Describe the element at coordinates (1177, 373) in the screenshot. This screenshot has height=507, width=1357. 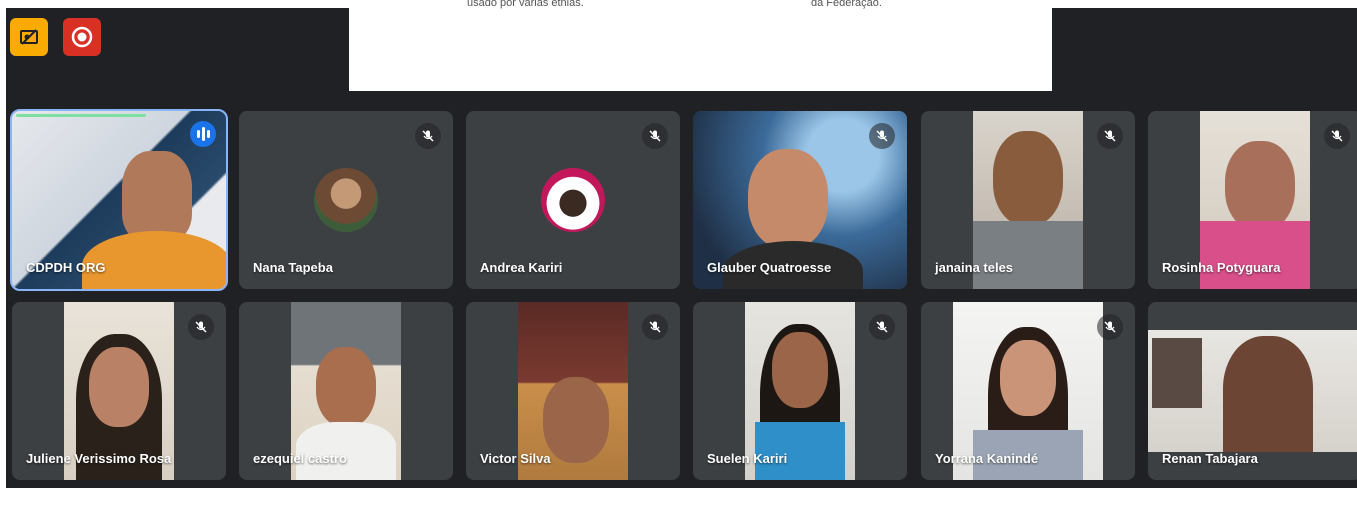
I see `background-shelf` at that location.